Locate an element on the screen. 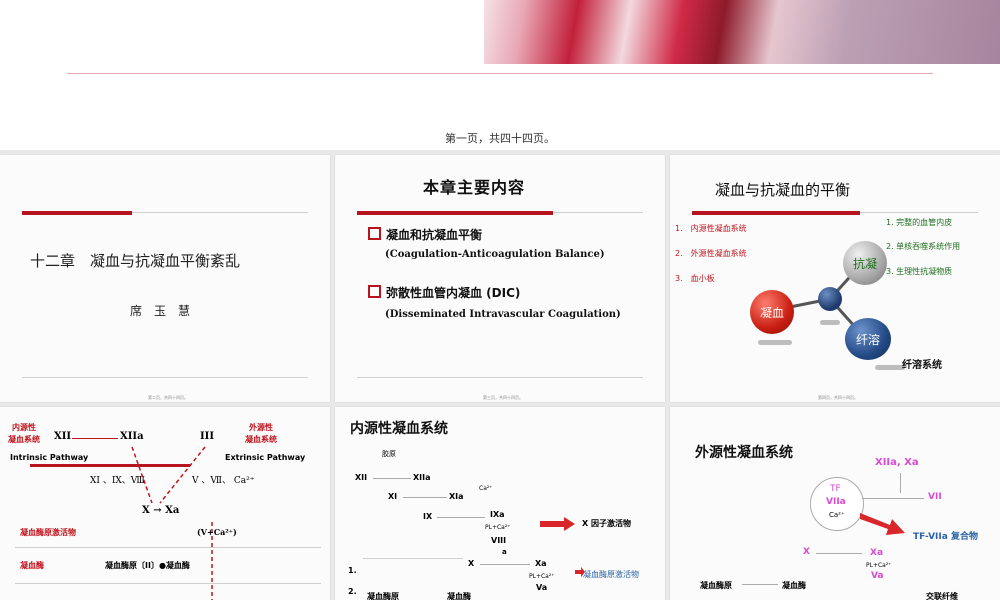 The height and width of the screenshot is (600, 1000). factor-xiia: XIIa is located at coordinates (422, 477).